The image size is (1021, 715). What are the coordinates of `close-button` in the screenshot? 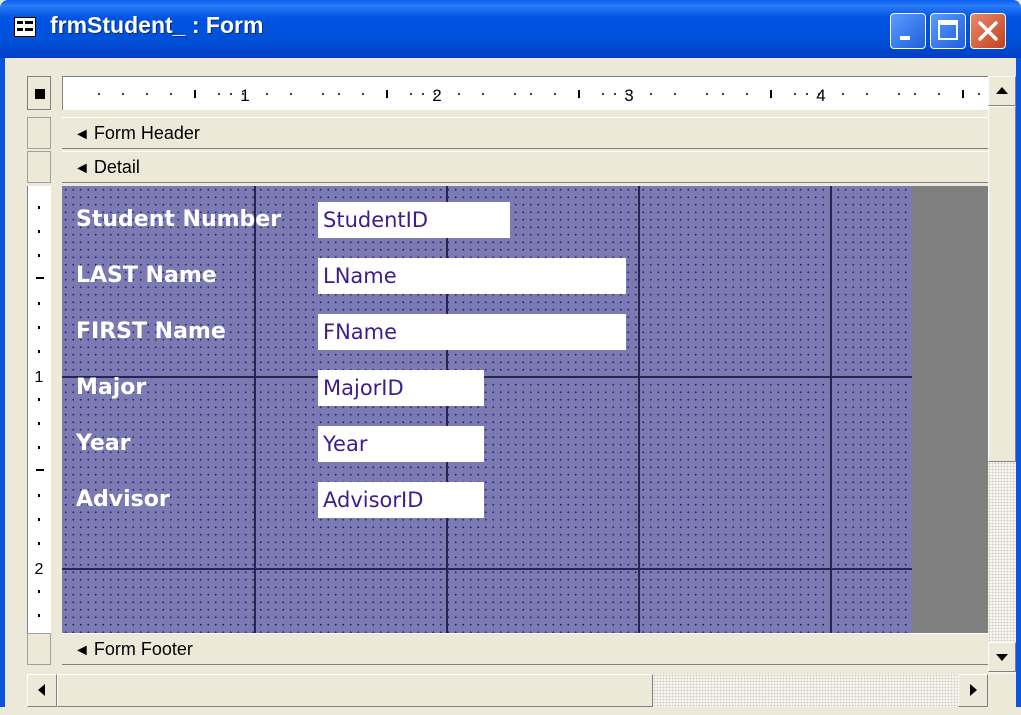 It's located at (988, 31).